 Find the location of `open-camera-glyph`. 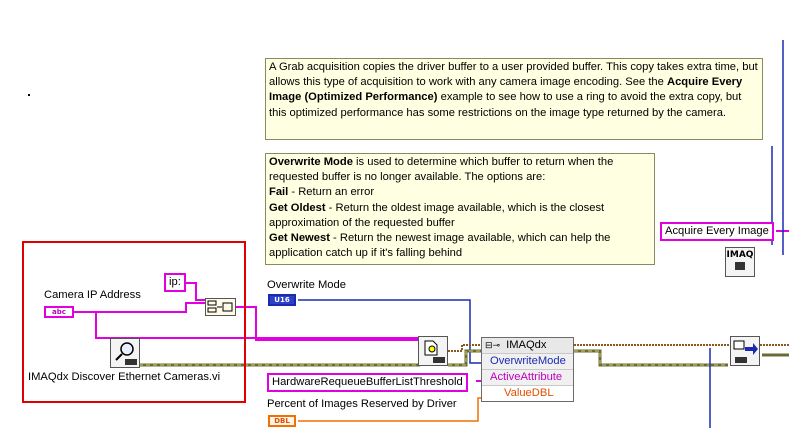

open-camera-glyph is located at coordinates (434, 351).